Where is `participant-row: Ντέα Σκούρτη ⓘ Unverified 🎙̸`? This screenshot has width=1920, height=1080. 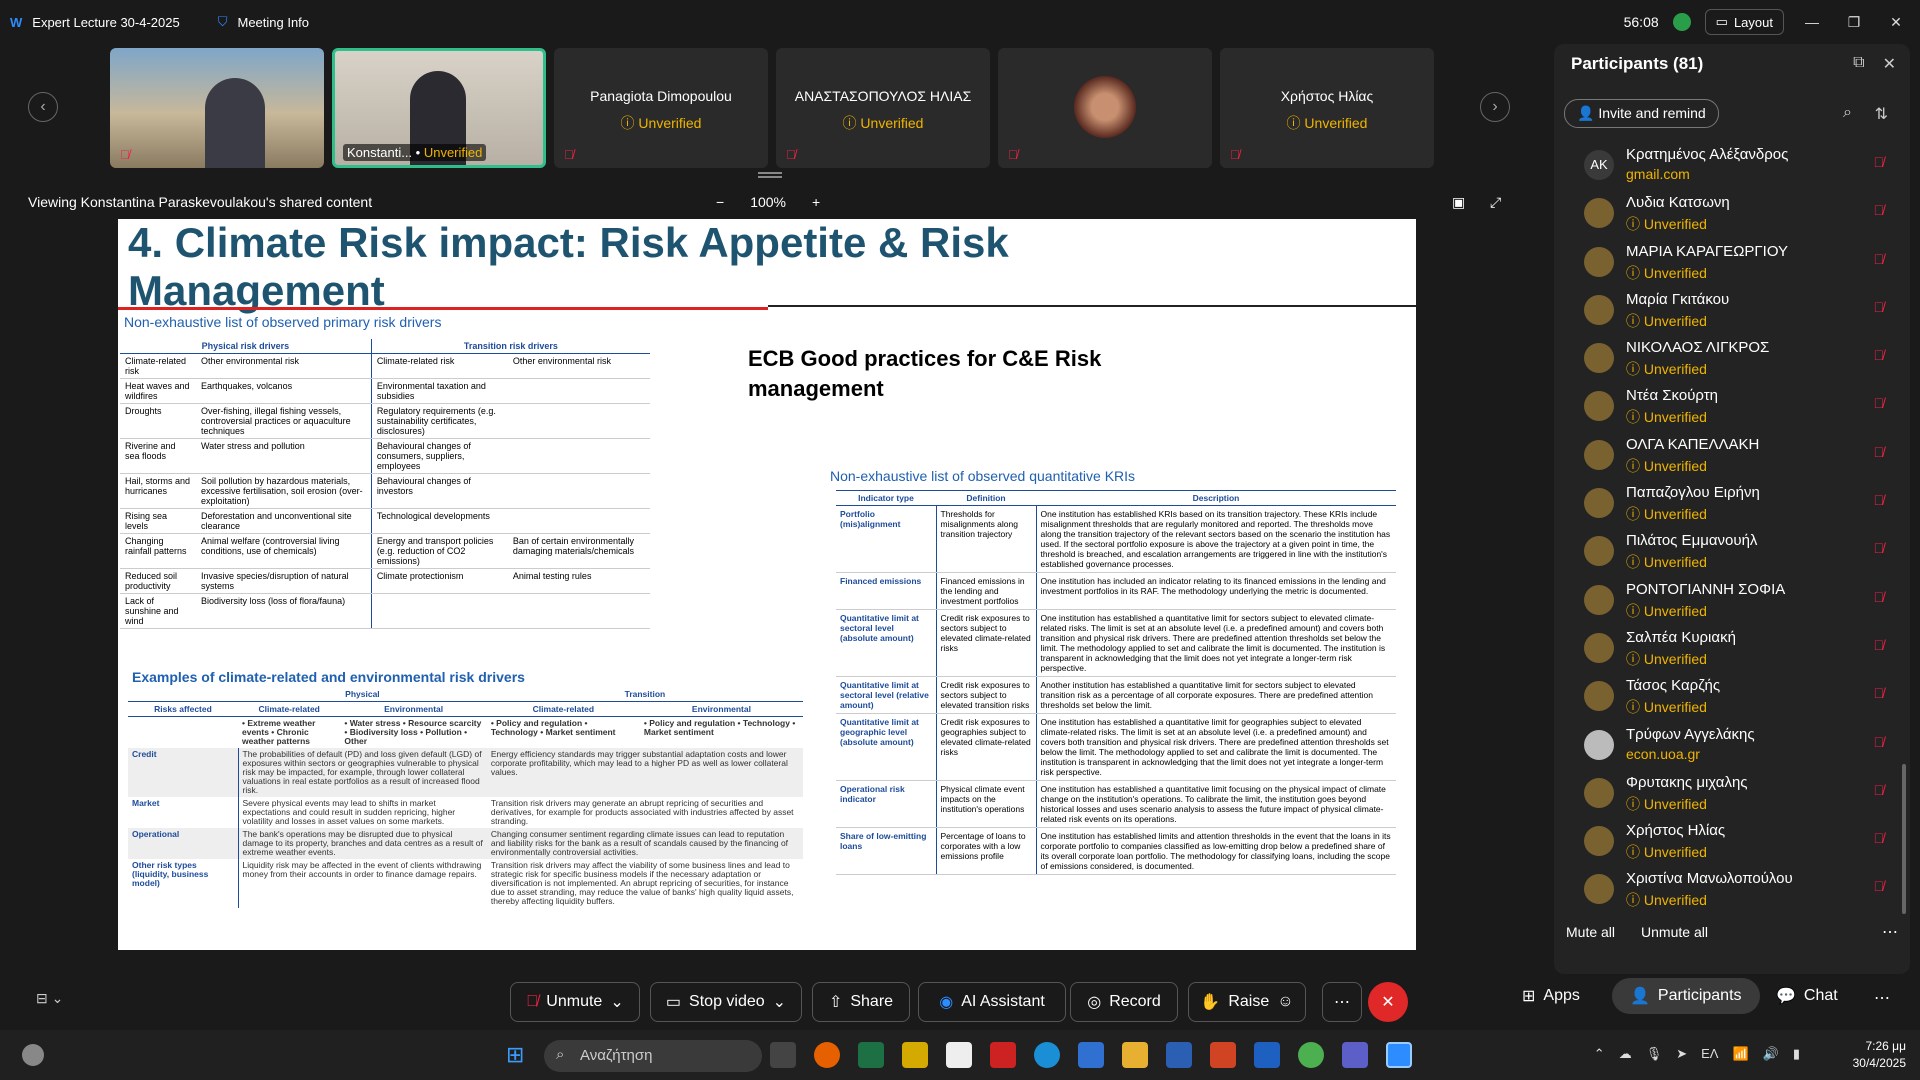 participant-row: Ντέα Σκούρτη ⓘ Unverified 🎙̸ is located at coordinates (1724, 407).